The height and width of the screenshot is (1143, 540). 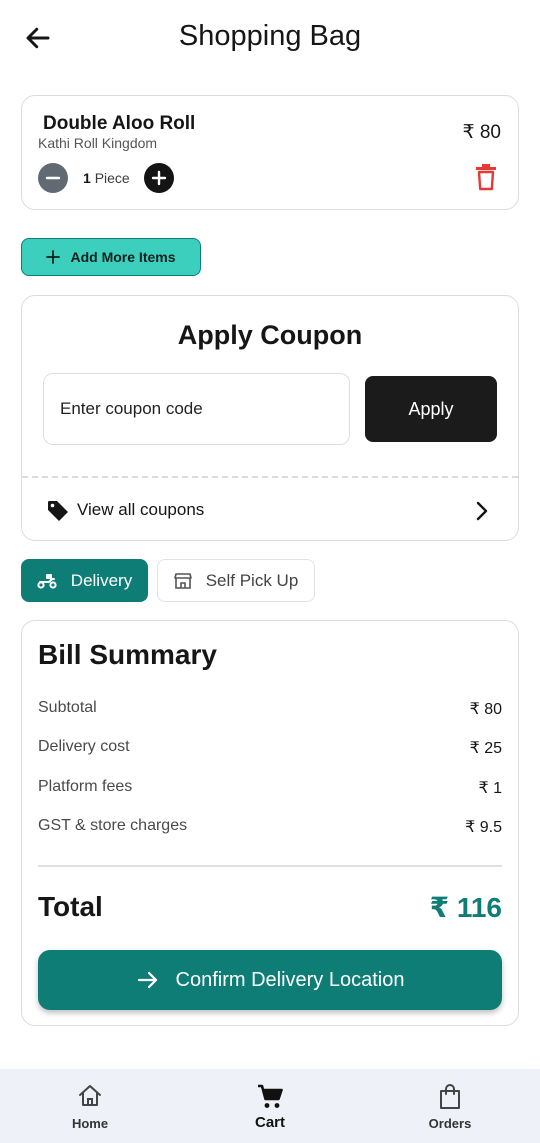 I want to click on page-title: Shopping Bag, so click(x=270, y=36).